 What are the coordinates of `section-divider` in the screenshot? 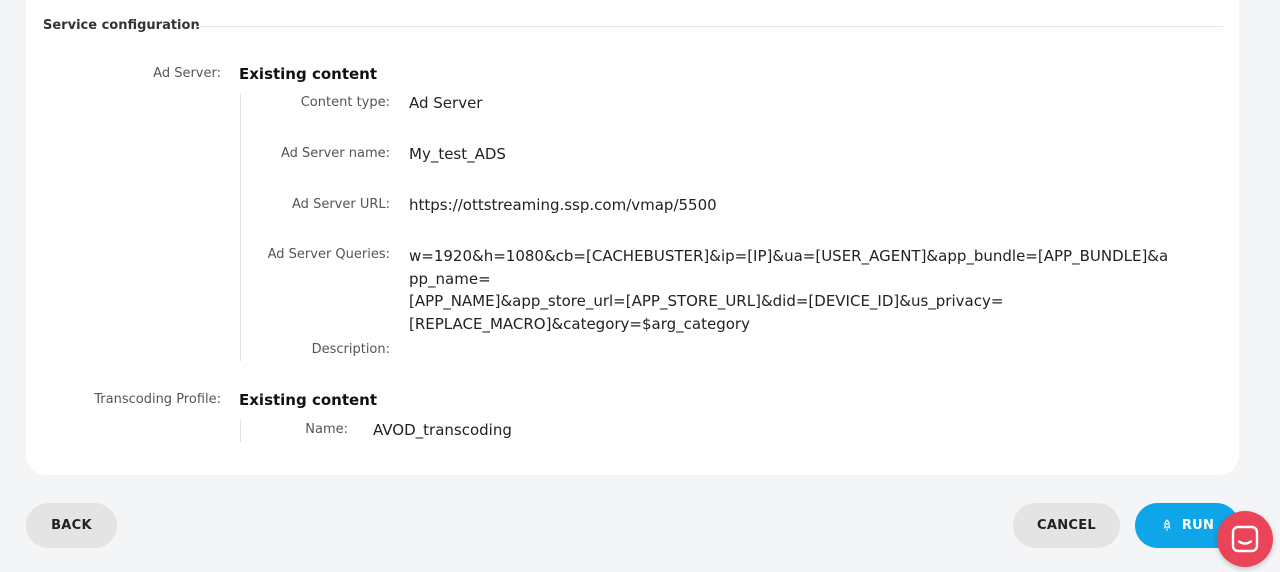 It's located at (709, 26).